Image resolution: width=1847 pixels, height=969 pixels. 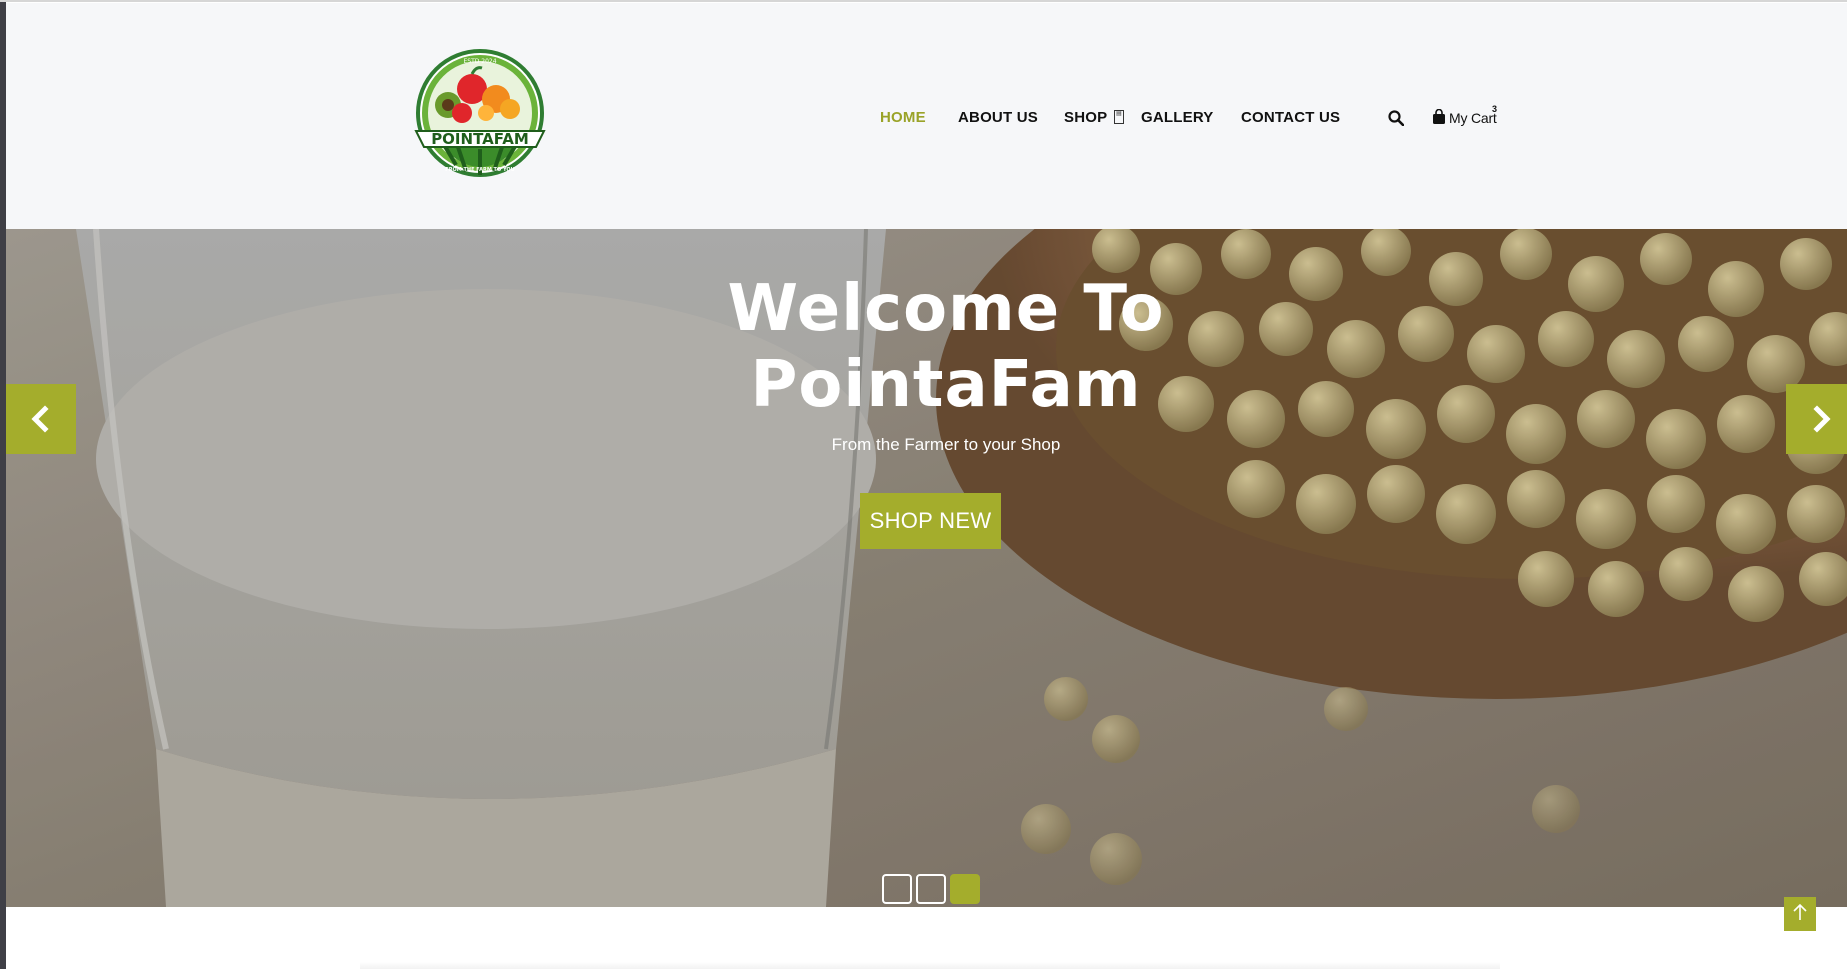 What do you see at coordinates (1396, 118) in the screenshot?
I see `search-icon` at bounding box center [1396, 118].